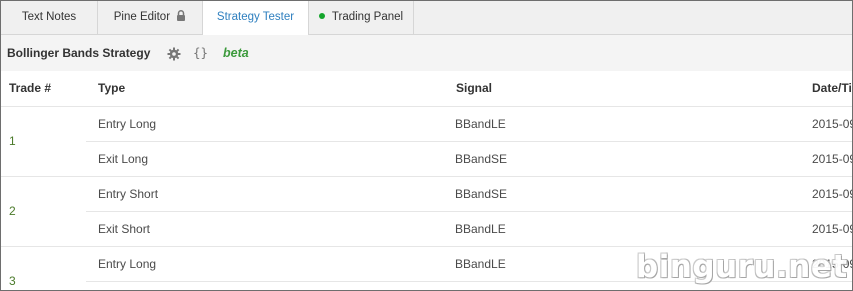  Describe the element at coordinates (426, 53) in the screenshot. I see `strategy-toolbar: Bollinger Bands Strategy {} beta` at that location.